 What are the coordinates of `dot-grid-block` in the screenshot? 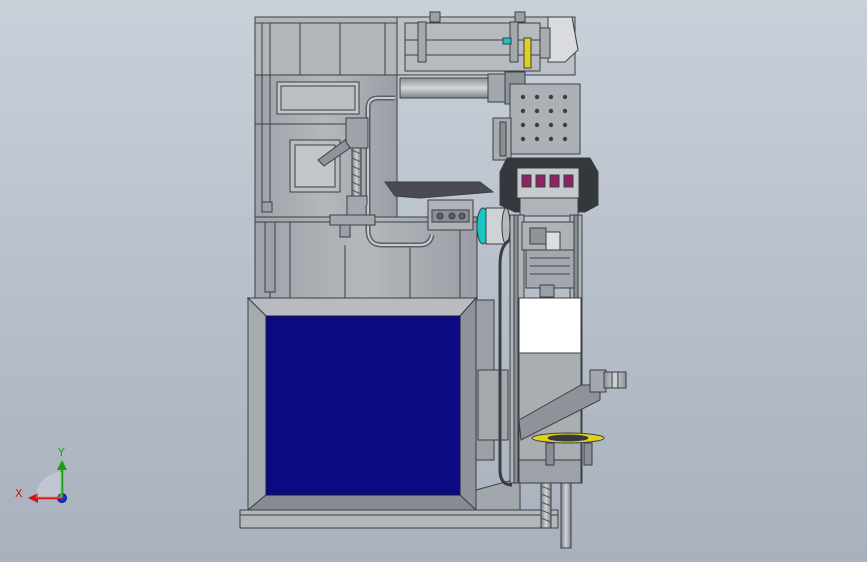 It's located at (545, 119).